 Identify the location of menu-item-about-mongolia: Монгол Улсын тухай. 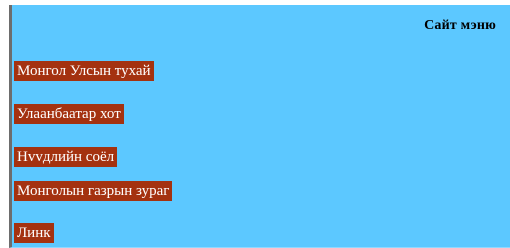
(84, 71).